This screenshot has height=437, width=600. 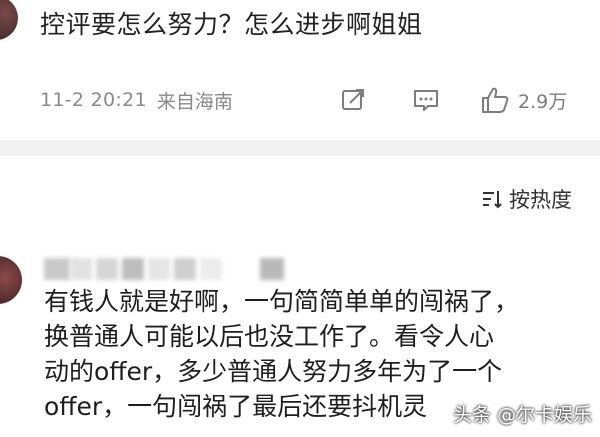 What do you see at coordinates (310, 100) in the screenshot?
I see `comment-meta-row: 11-2 20:21 来自海南 2.9万` at bounding box center [310, 100].